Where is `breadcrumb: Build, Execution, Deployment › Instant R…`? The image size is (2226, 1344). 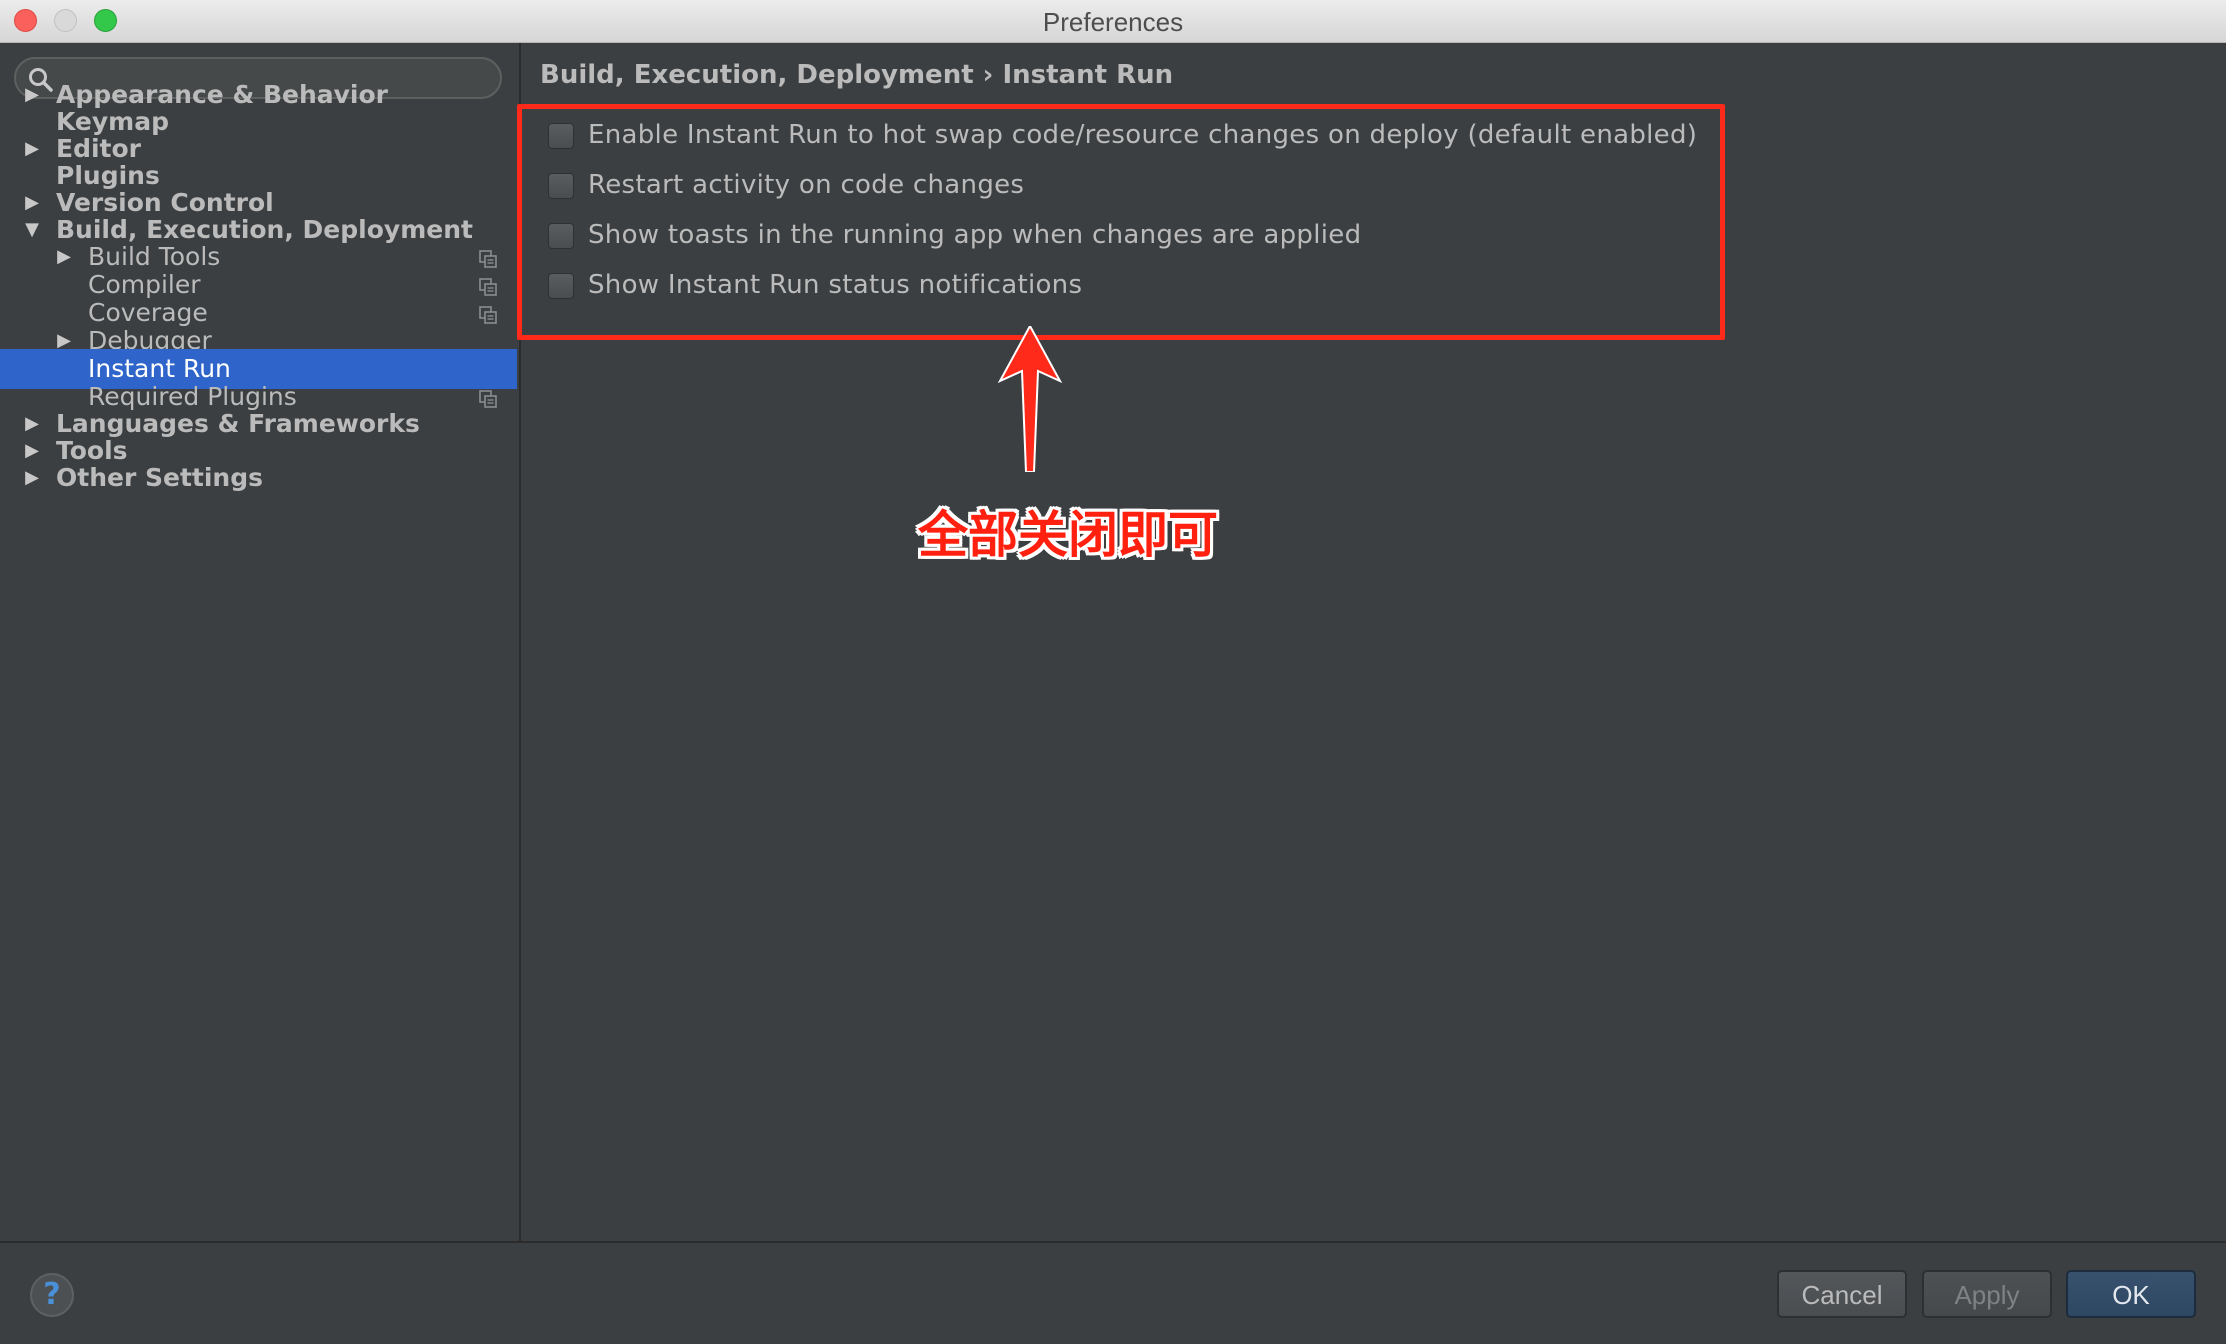
breadcrumb: Build, Execution, Deployment › Instant R… is located at coordinates (857, 75).